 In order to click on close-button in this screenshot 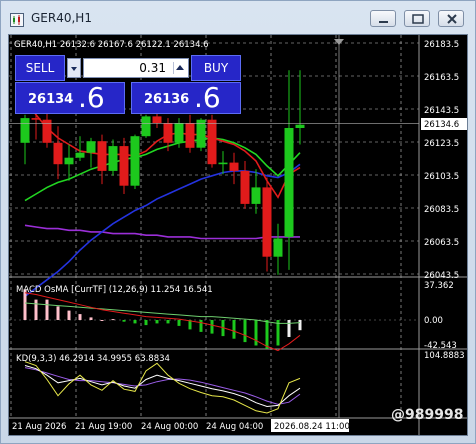, I will do `click(451, 18)`.